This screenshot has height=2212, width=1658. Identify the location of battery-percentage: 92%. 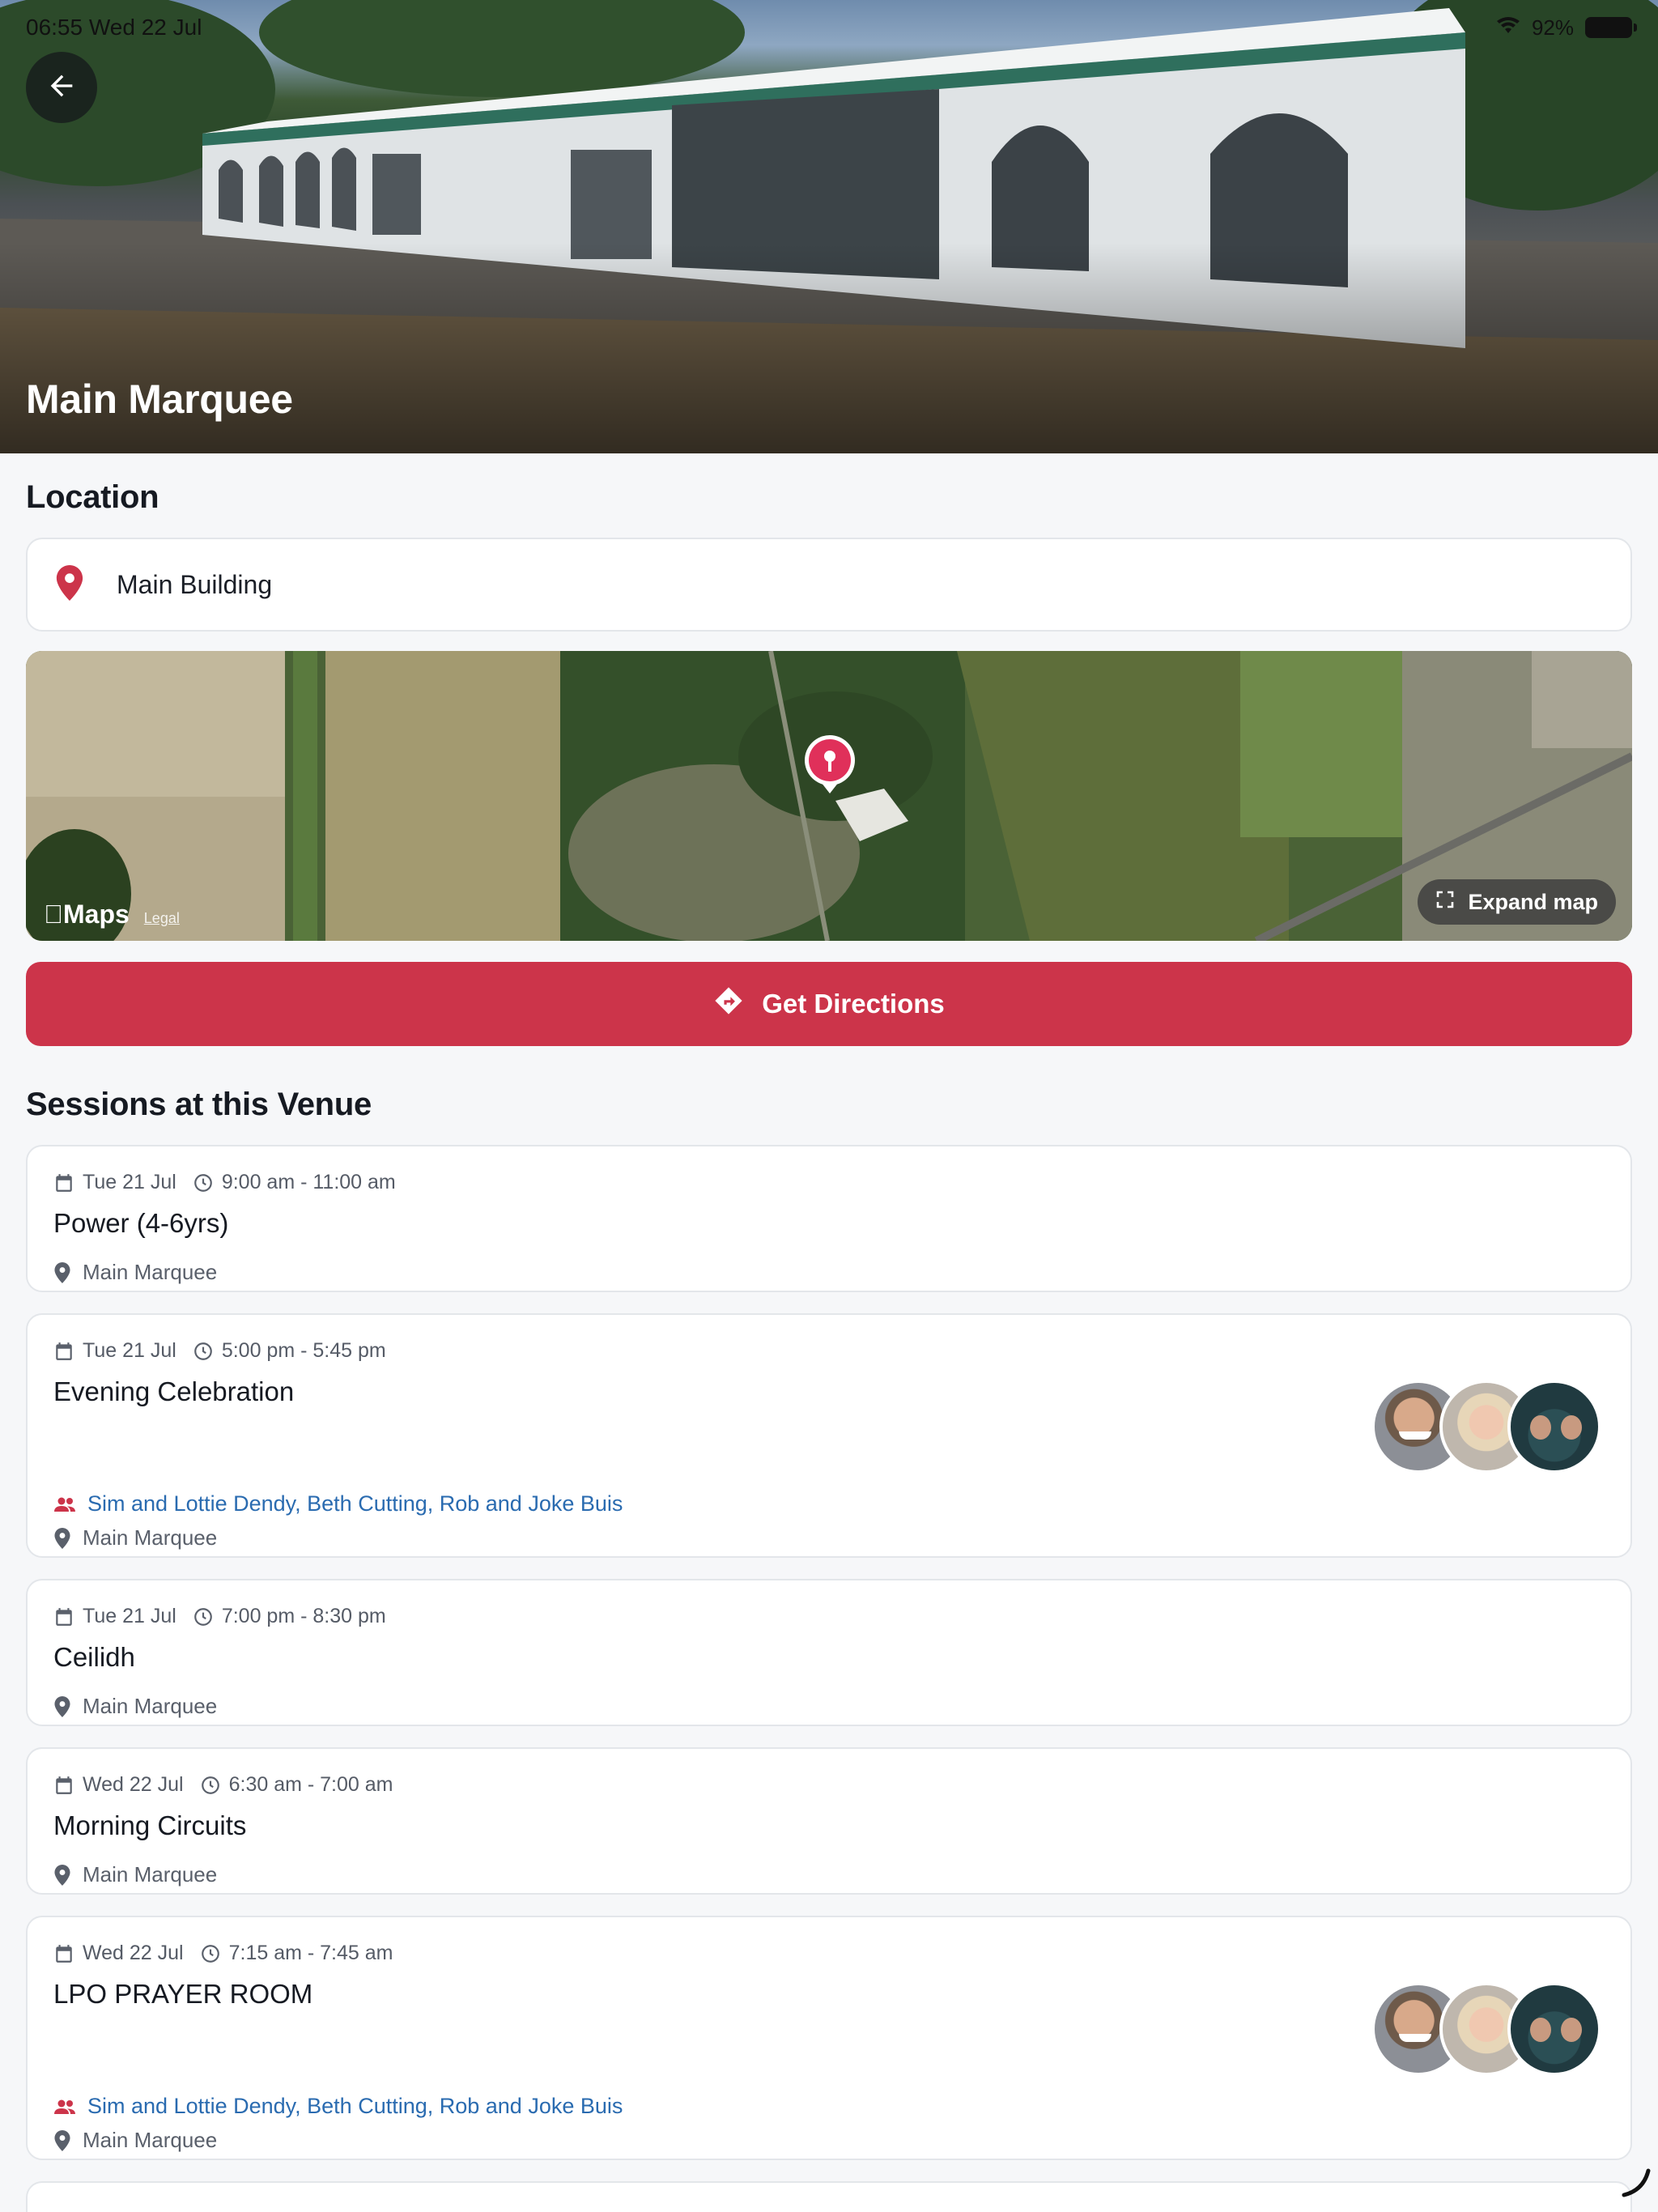
(1552, 28).